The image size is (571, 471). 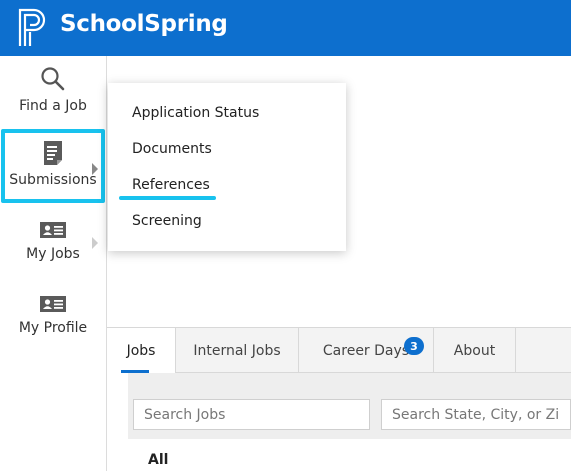 What do you see at coordinates (195, 113) in the screenshot?
I see `menu-item-application-status: Application Status` at bounding box center [195, 113].